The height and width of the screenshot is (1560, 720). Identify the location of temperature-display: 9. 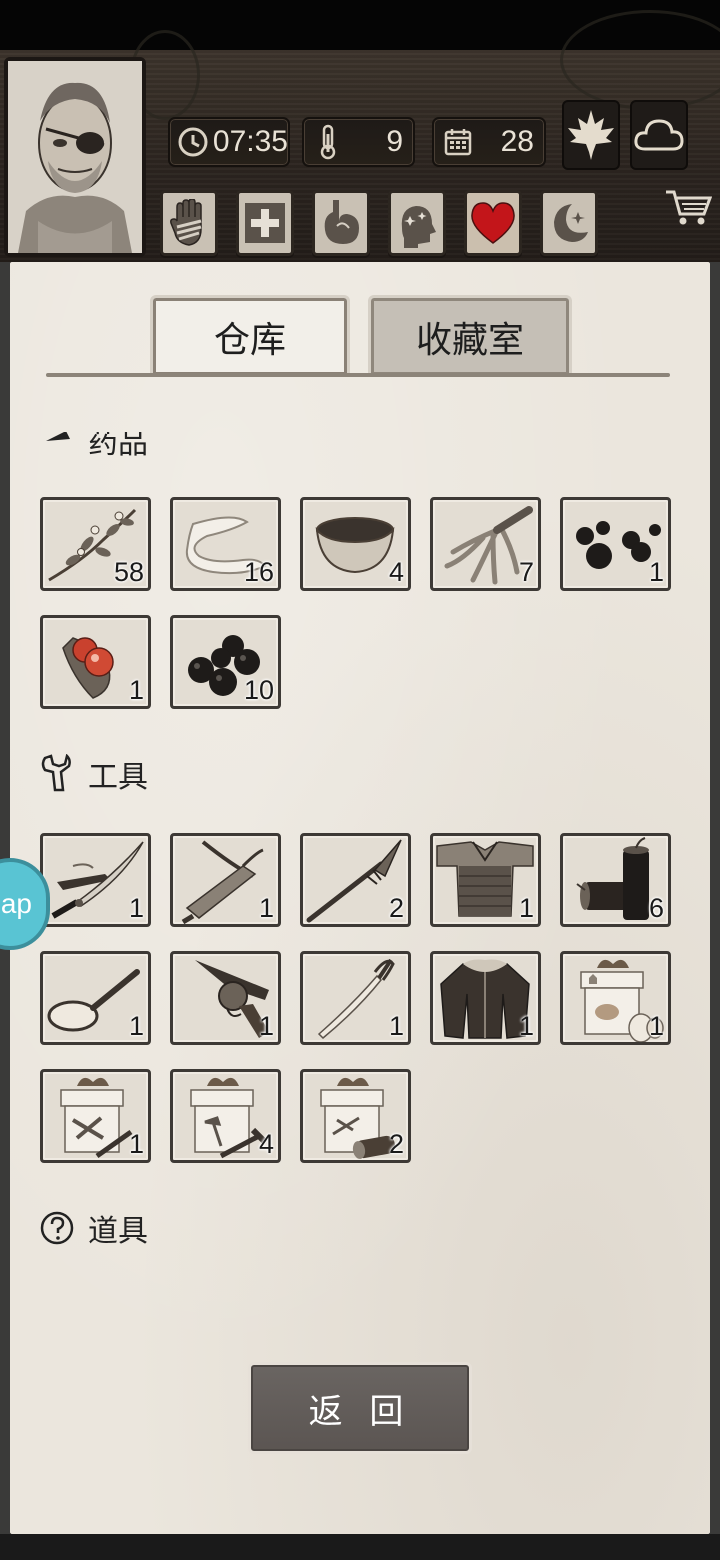
(358, 142).